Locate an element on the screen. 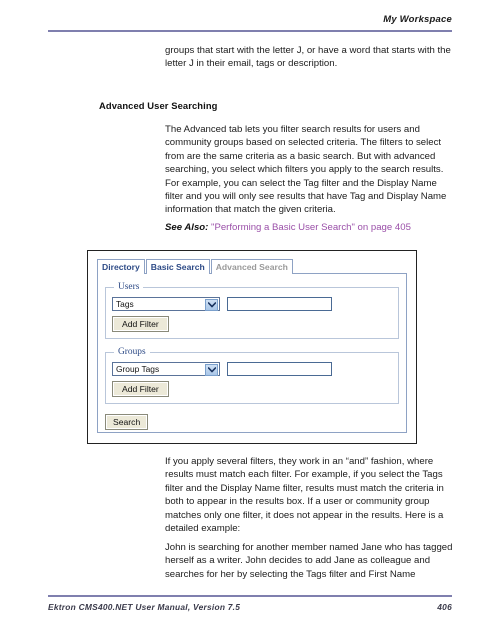 The width and height of the screenshot is (500, 633). groups-filter-select: Group Tags is located at coordinates (166, 369).